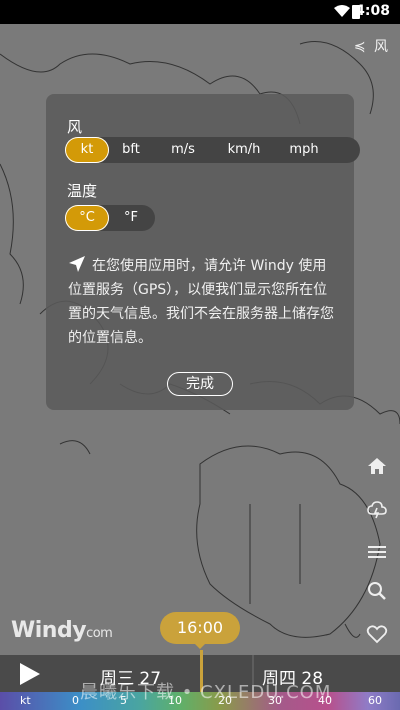 The height and width of the screenshot is (710, 400). I want to click on windy-logo: Windycom, so click(62, 630).